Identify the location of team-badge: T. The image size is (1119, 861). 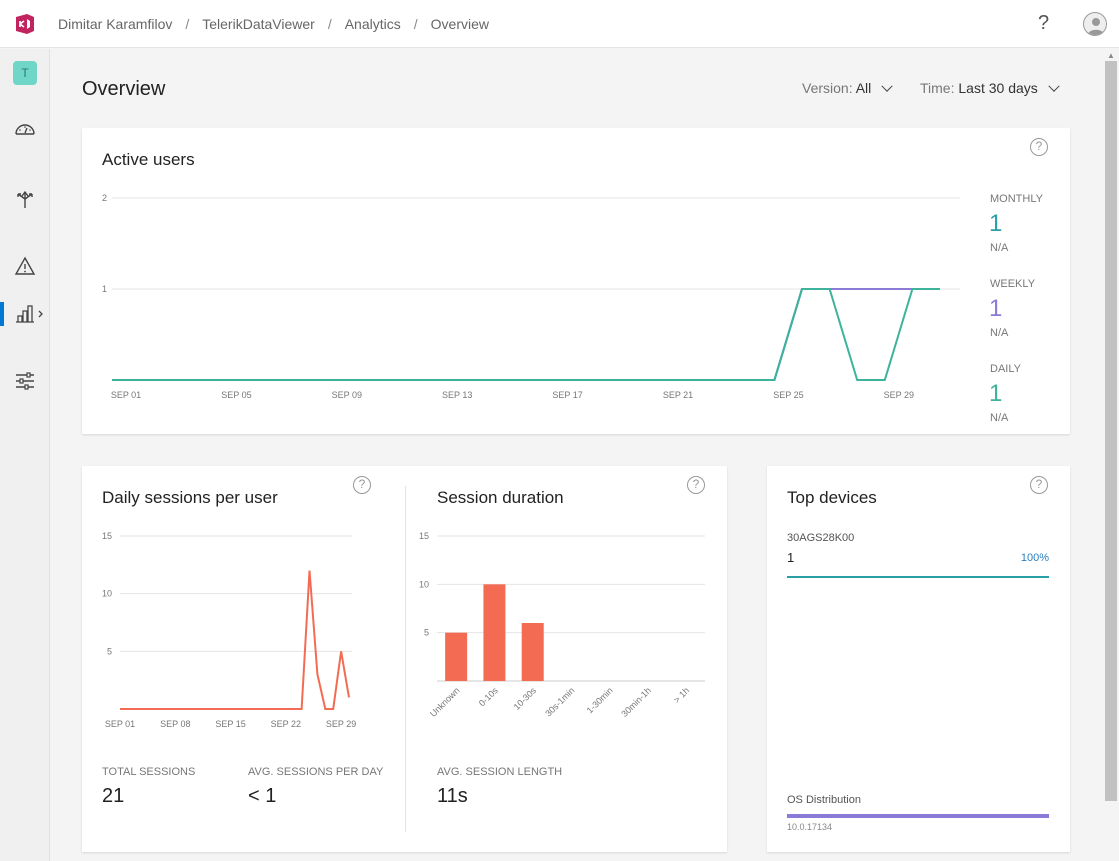
(25, 73).